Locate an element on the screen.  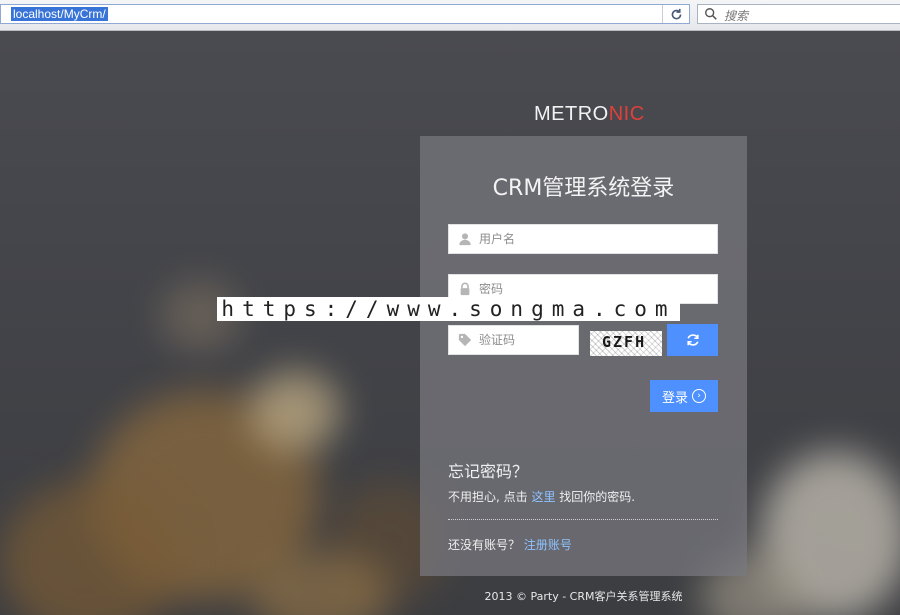
forgot-password-text: 不用担心, 点击 这里 找回你的密码. is located at coordinates (541, 496).